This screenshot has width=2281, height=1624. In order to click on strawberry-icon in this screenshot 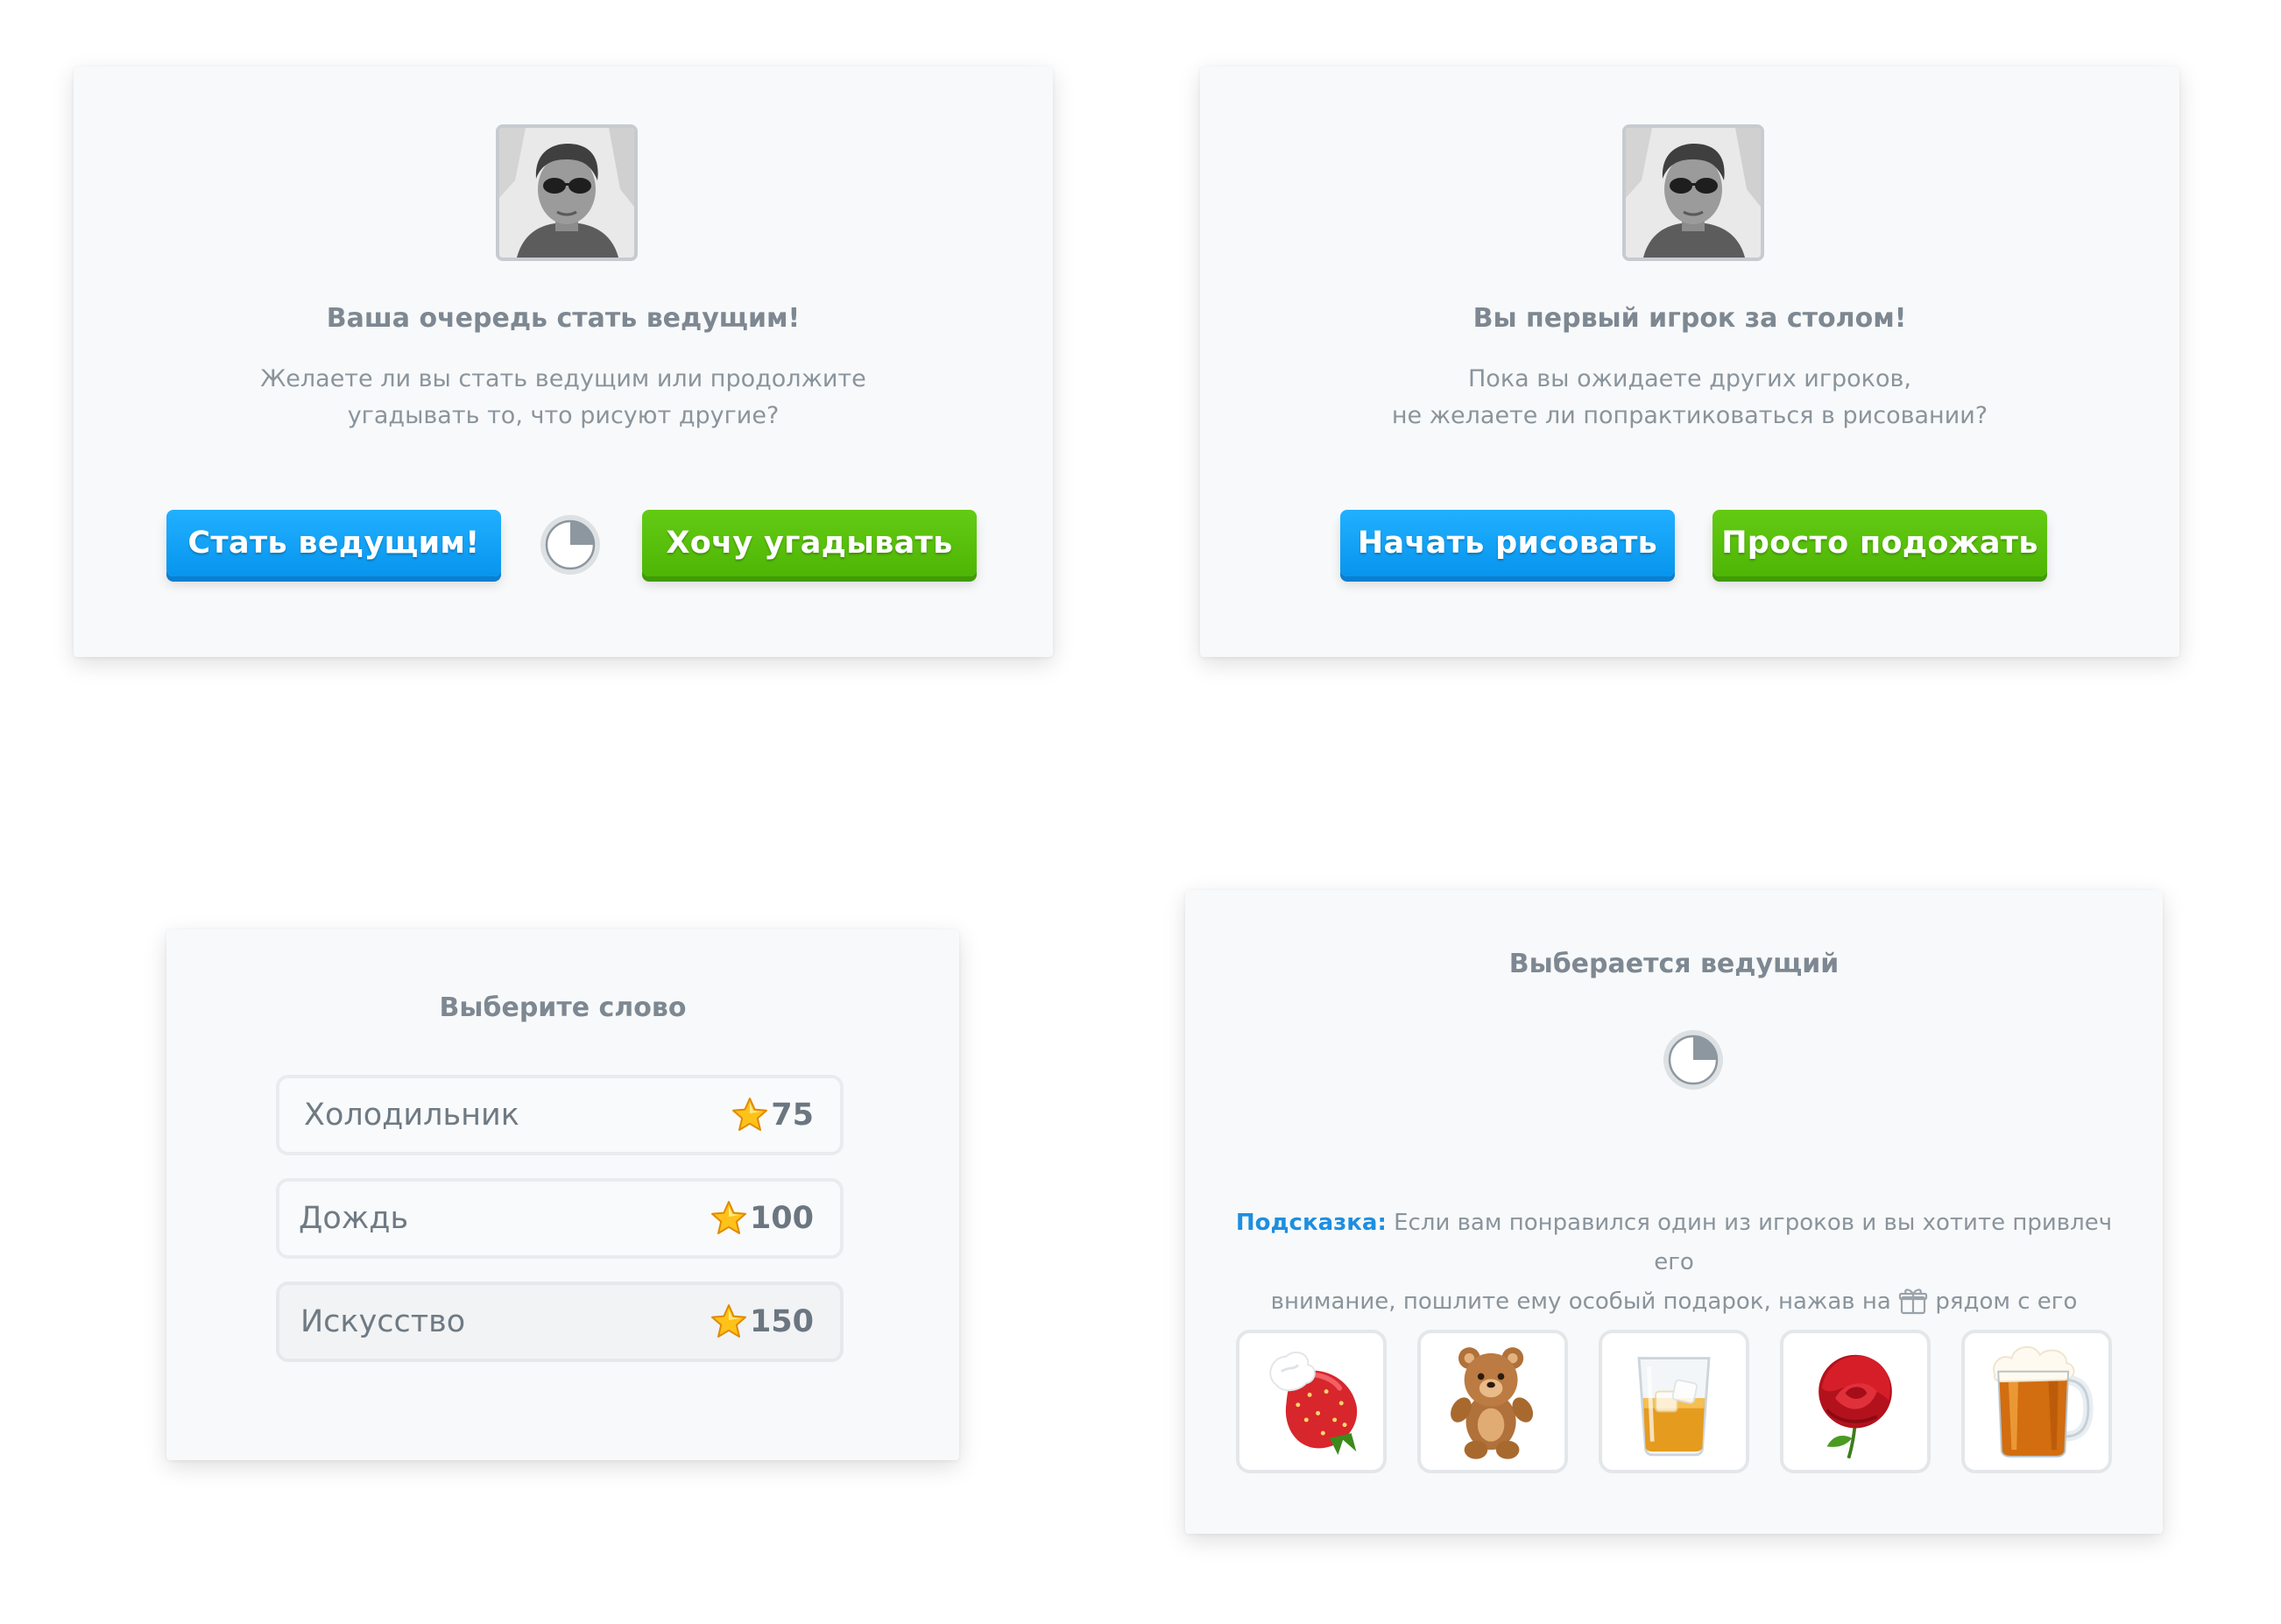, I will do `click(1313, 1403)`.